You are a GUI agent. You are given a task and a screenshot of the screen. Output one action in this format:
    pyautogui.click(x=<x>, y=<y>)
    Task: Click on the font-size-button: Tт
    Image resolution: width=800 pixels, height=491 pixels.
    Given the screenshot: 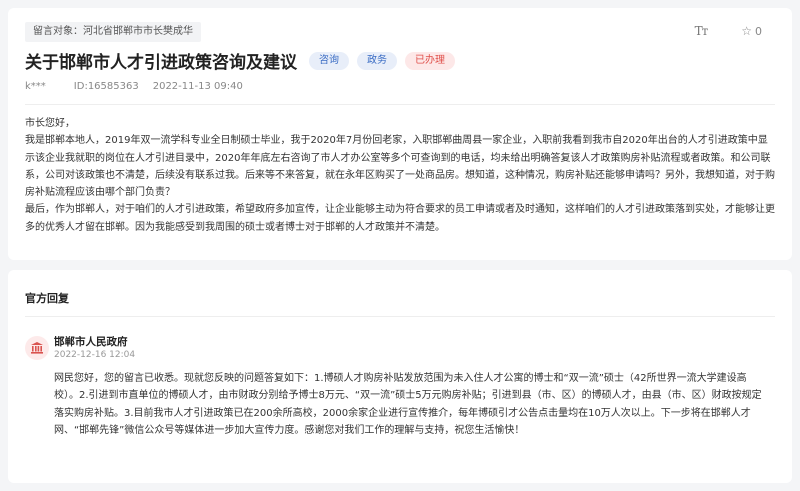 What is the action you would take?
    pyautogui.click(x=701, y=31)
    